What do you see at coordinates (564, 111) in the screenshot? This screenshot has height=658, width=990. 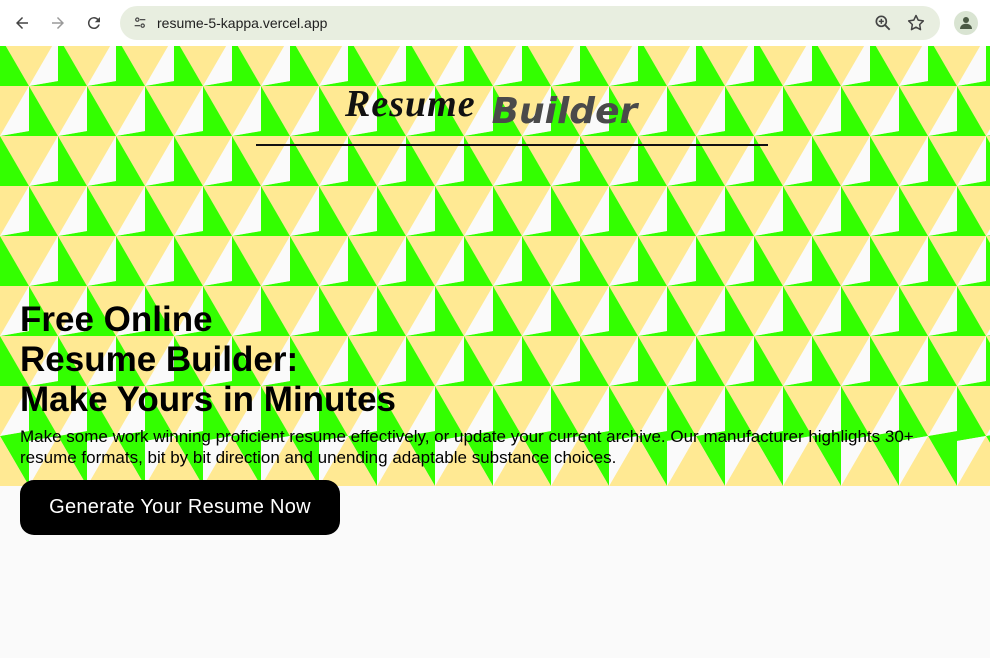 I see `logo-bold-word: Builder` at bounding box center [564, 111].